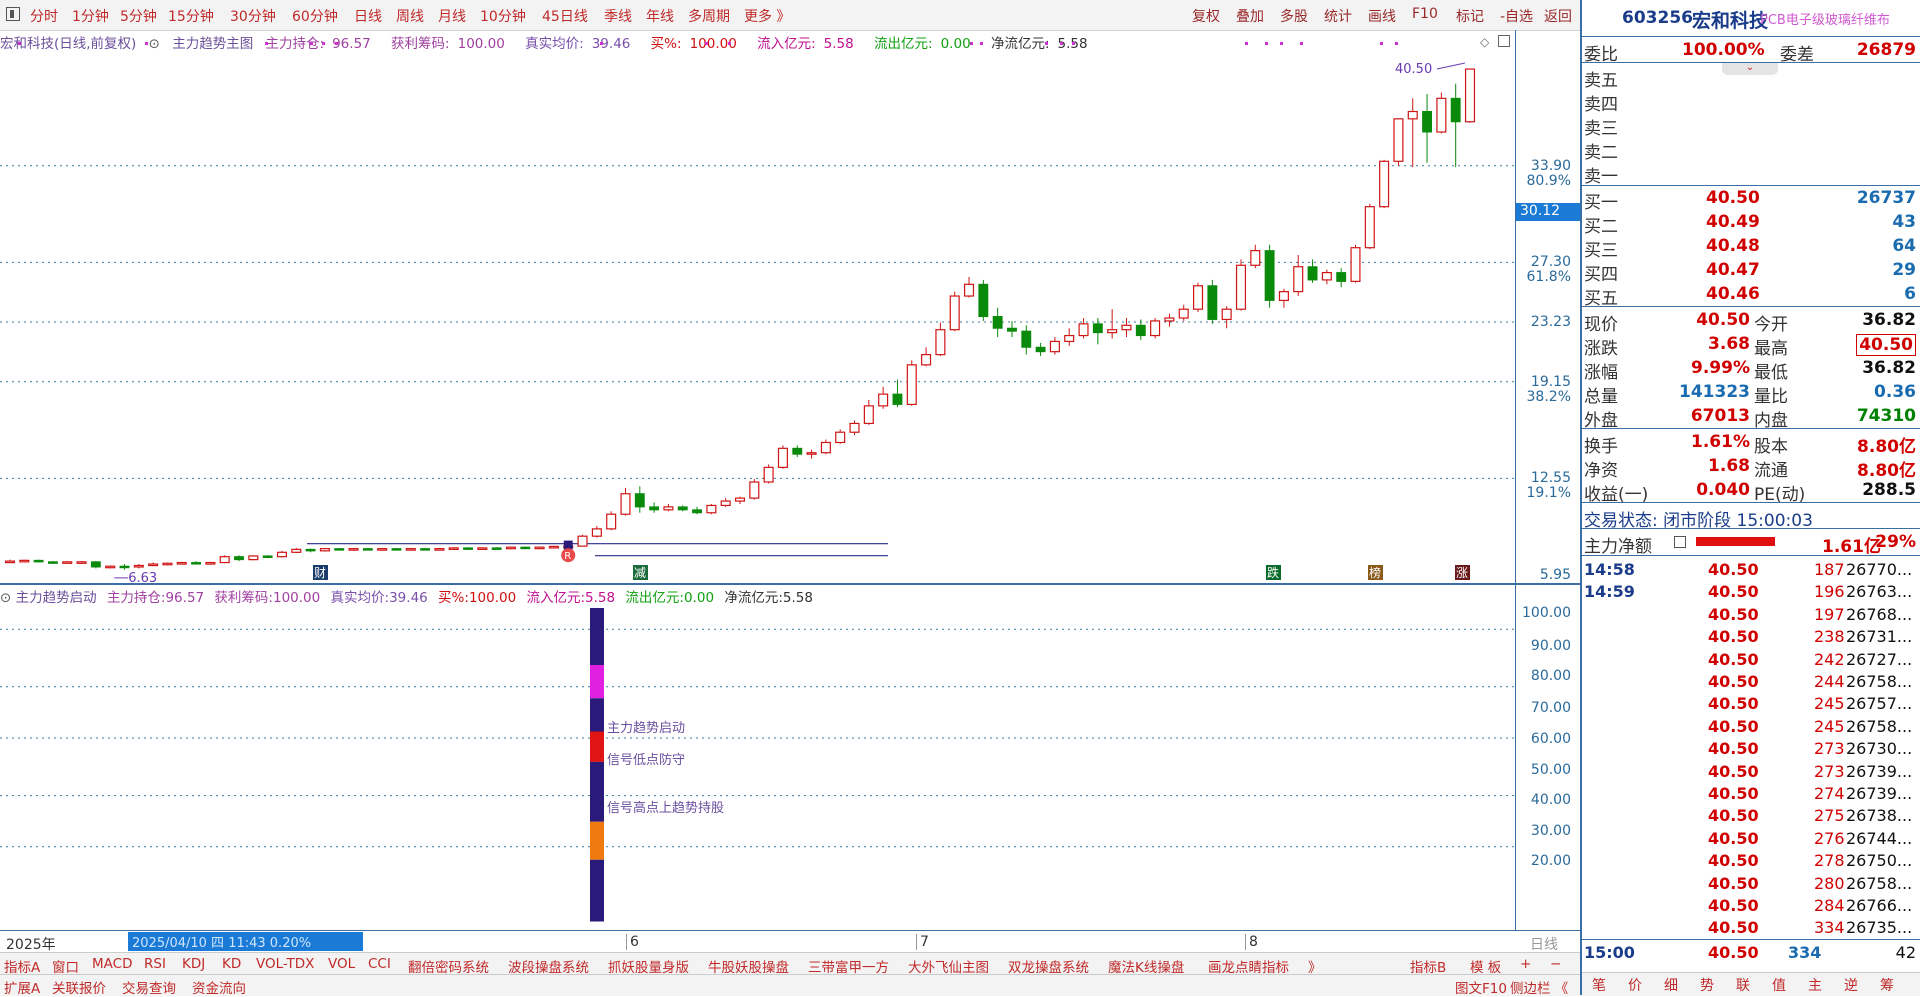 Image resolution: width=1920 pixels, height=997 pixels. Describe the element at coordinates (90, 16) in the screenshot. I see `period-tab: 1分钟` at that location.